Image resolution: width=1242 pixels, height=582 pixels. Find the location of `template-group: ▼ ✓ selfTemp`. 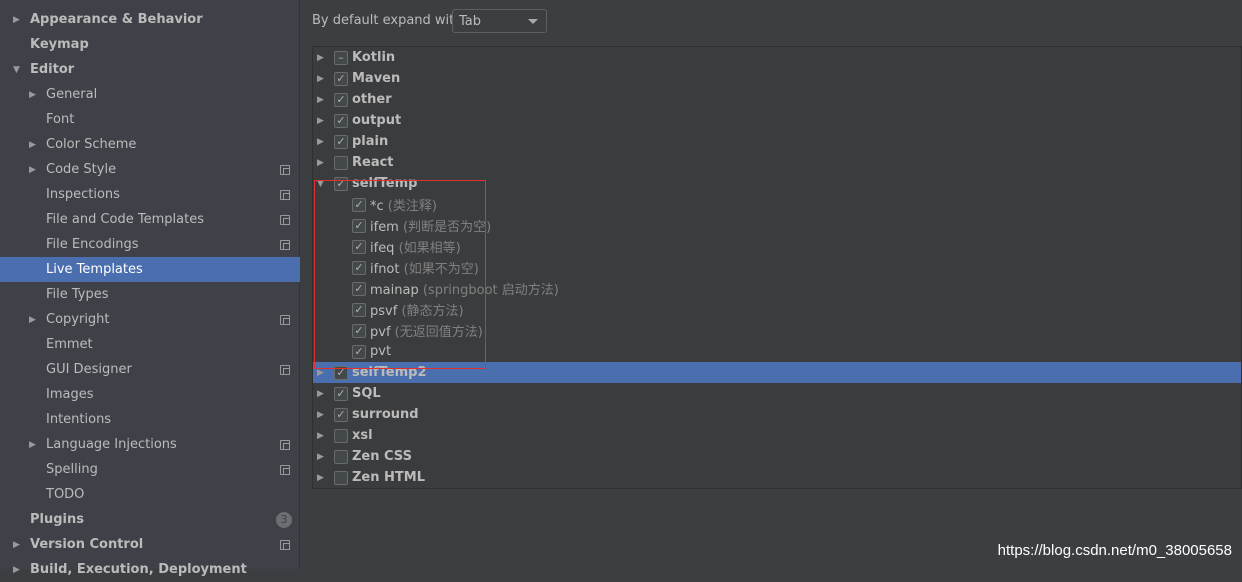

template-group: ▼ ✓ selfTemp is located at coordinates (777, 183).